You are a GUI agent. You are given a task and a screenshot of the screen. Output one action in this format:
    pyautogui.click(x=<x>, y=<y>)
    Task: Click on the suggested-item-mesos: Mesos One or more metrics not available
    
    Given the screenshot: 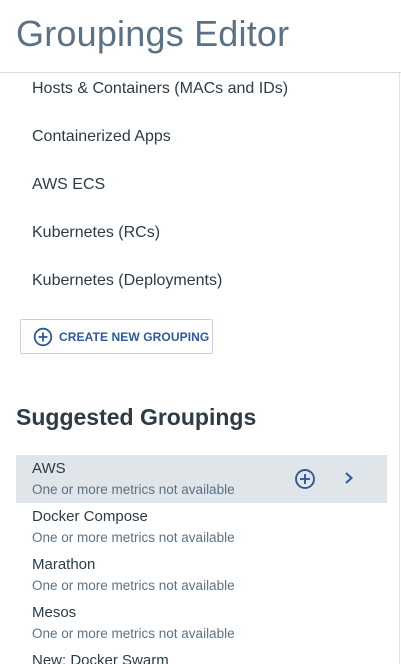 What is the action you would take?
    pyautogui.click(x=201, y=623)
    